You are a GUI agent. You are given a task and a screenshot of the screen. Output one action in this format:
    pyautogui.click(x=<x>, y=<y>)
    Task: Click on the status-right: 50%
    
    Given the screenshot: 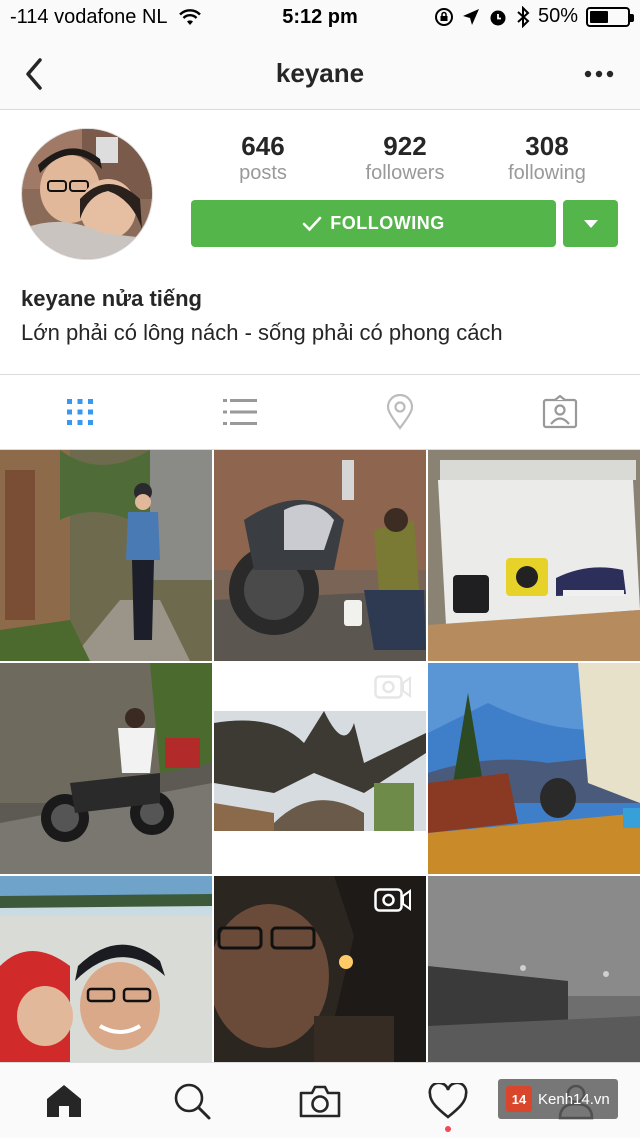 What is the action you would take?
    pyautogui.click(x=534, y=16)
    